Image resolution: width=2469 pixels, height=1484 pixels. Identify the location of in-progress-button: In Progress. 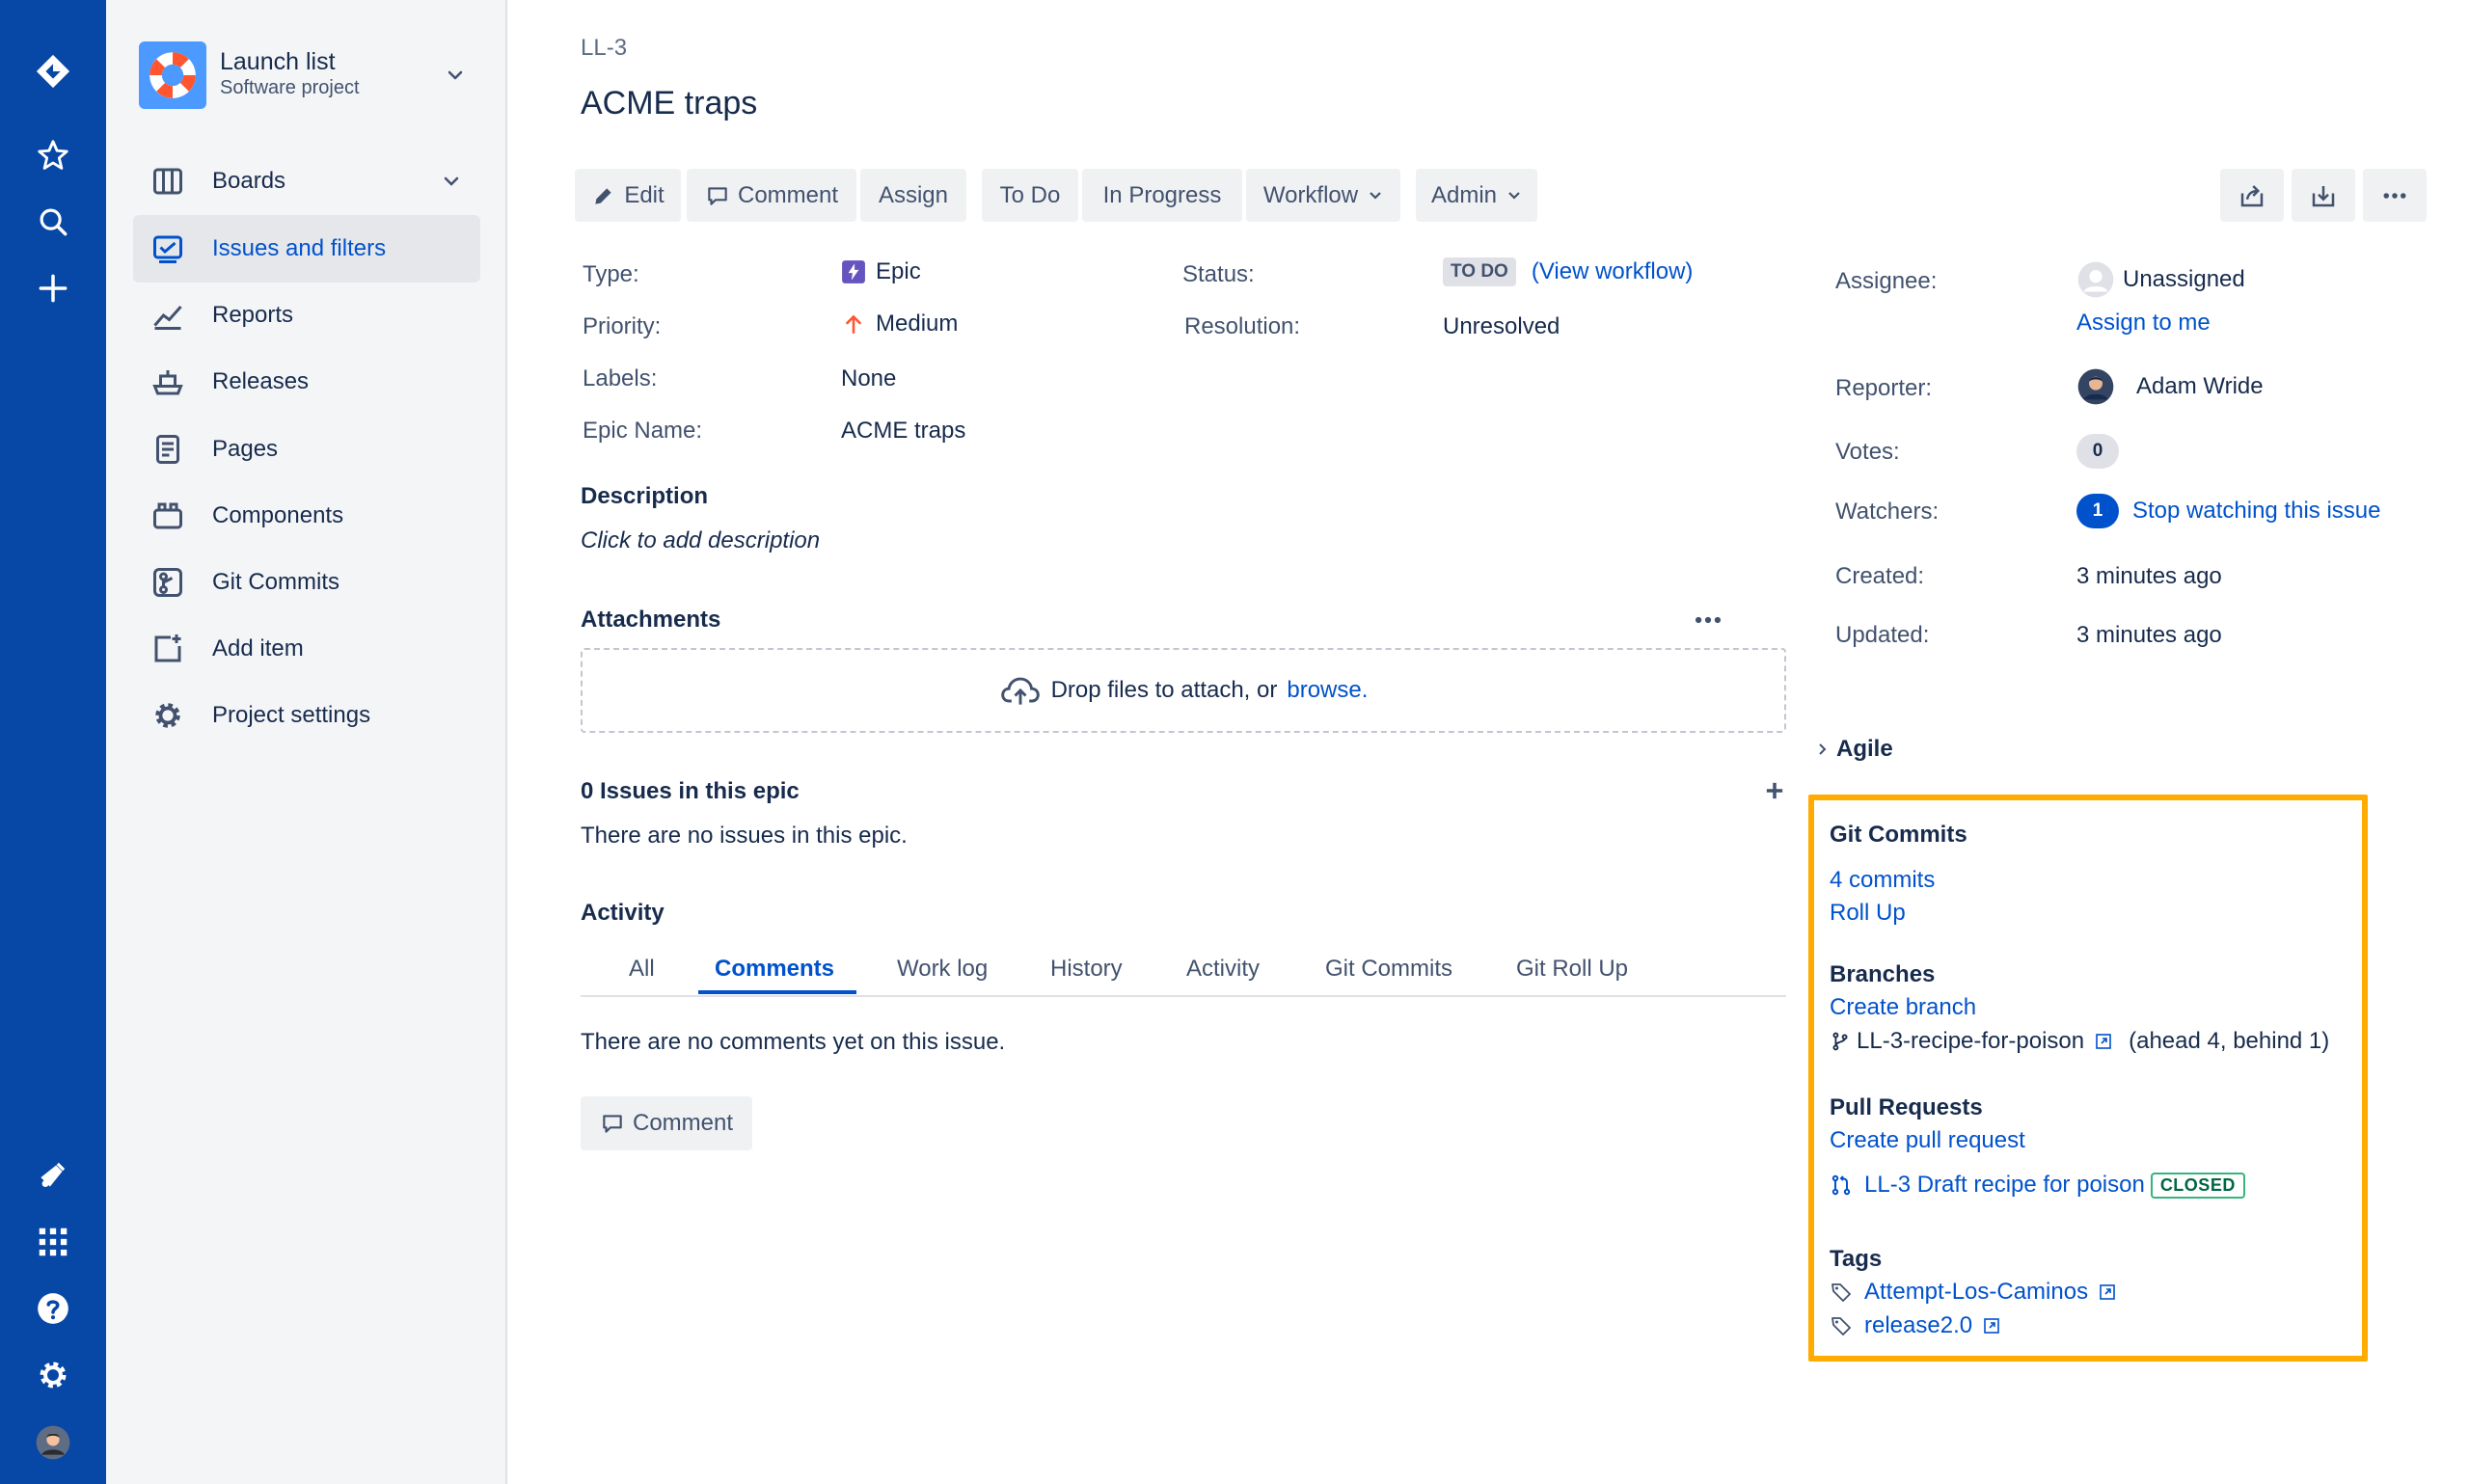
(1162, 195).